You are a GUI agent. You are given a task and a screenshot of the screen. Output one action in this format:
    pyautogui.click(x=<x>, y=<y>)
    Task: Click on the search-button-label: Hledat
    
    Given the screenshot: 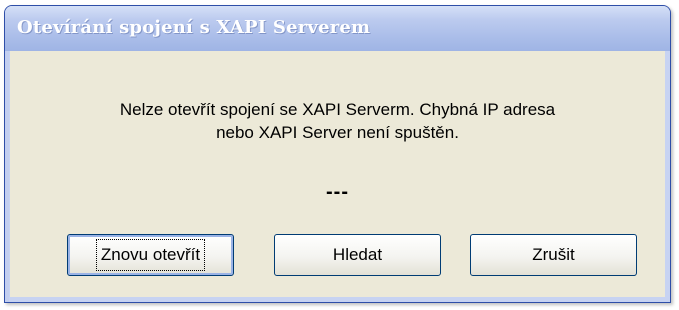 What is the action you would take?
    pyautogui.click(x=357, y=254)
    